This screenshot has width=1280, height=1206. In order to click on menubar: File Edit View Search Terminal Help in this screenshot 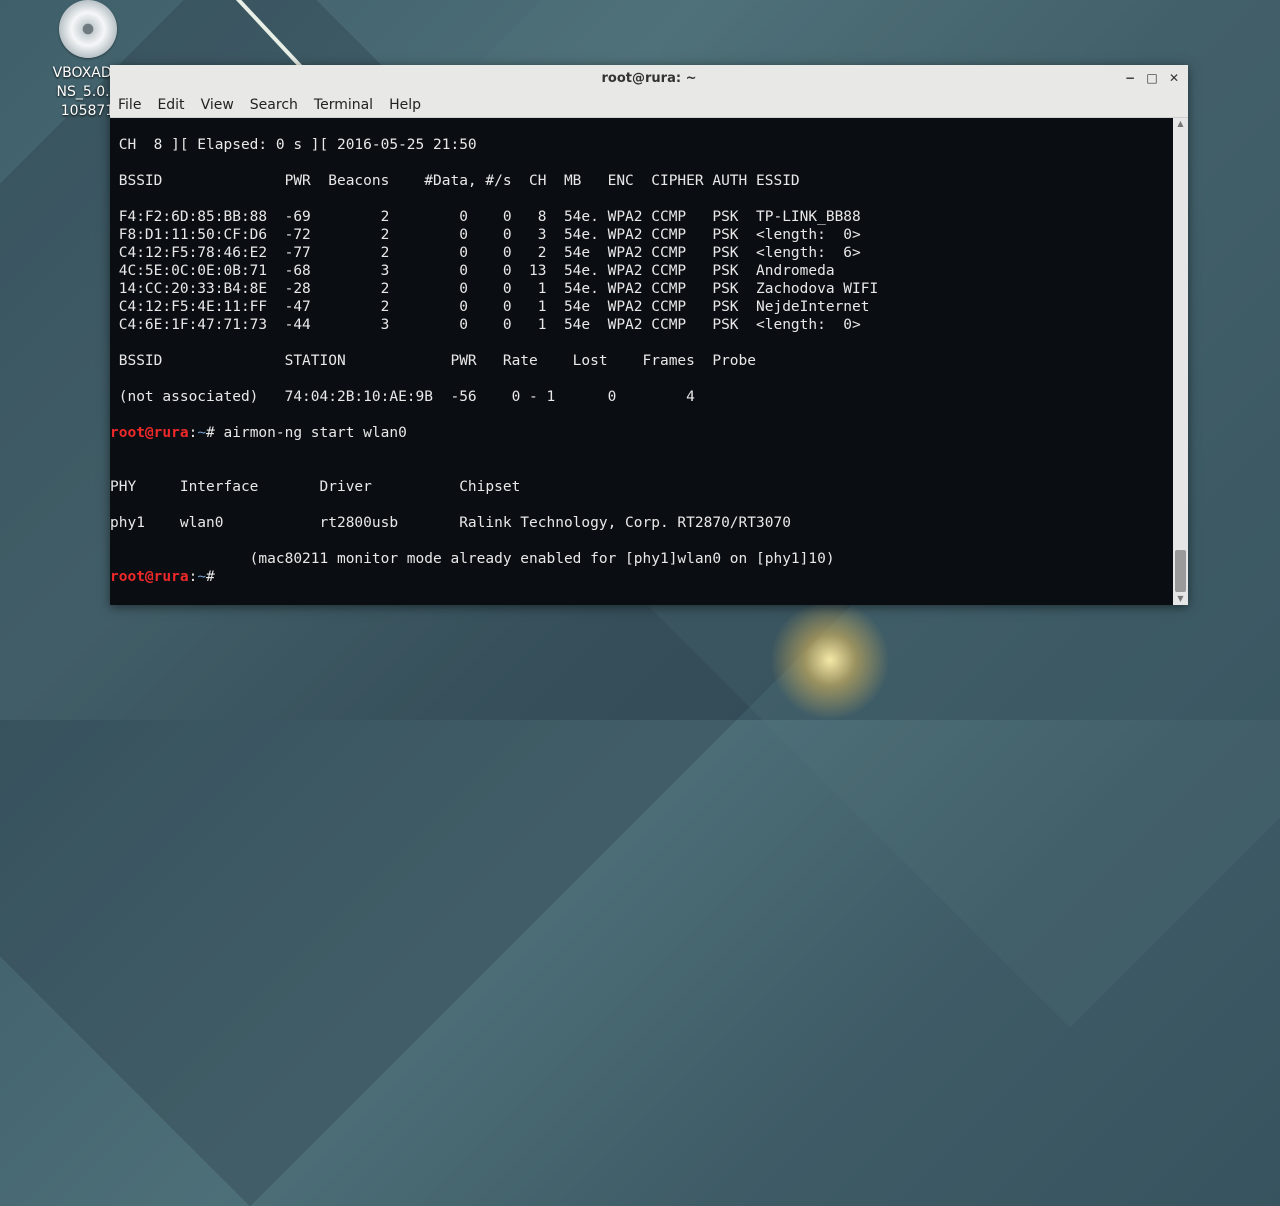, I will do `click(649, 105)`.